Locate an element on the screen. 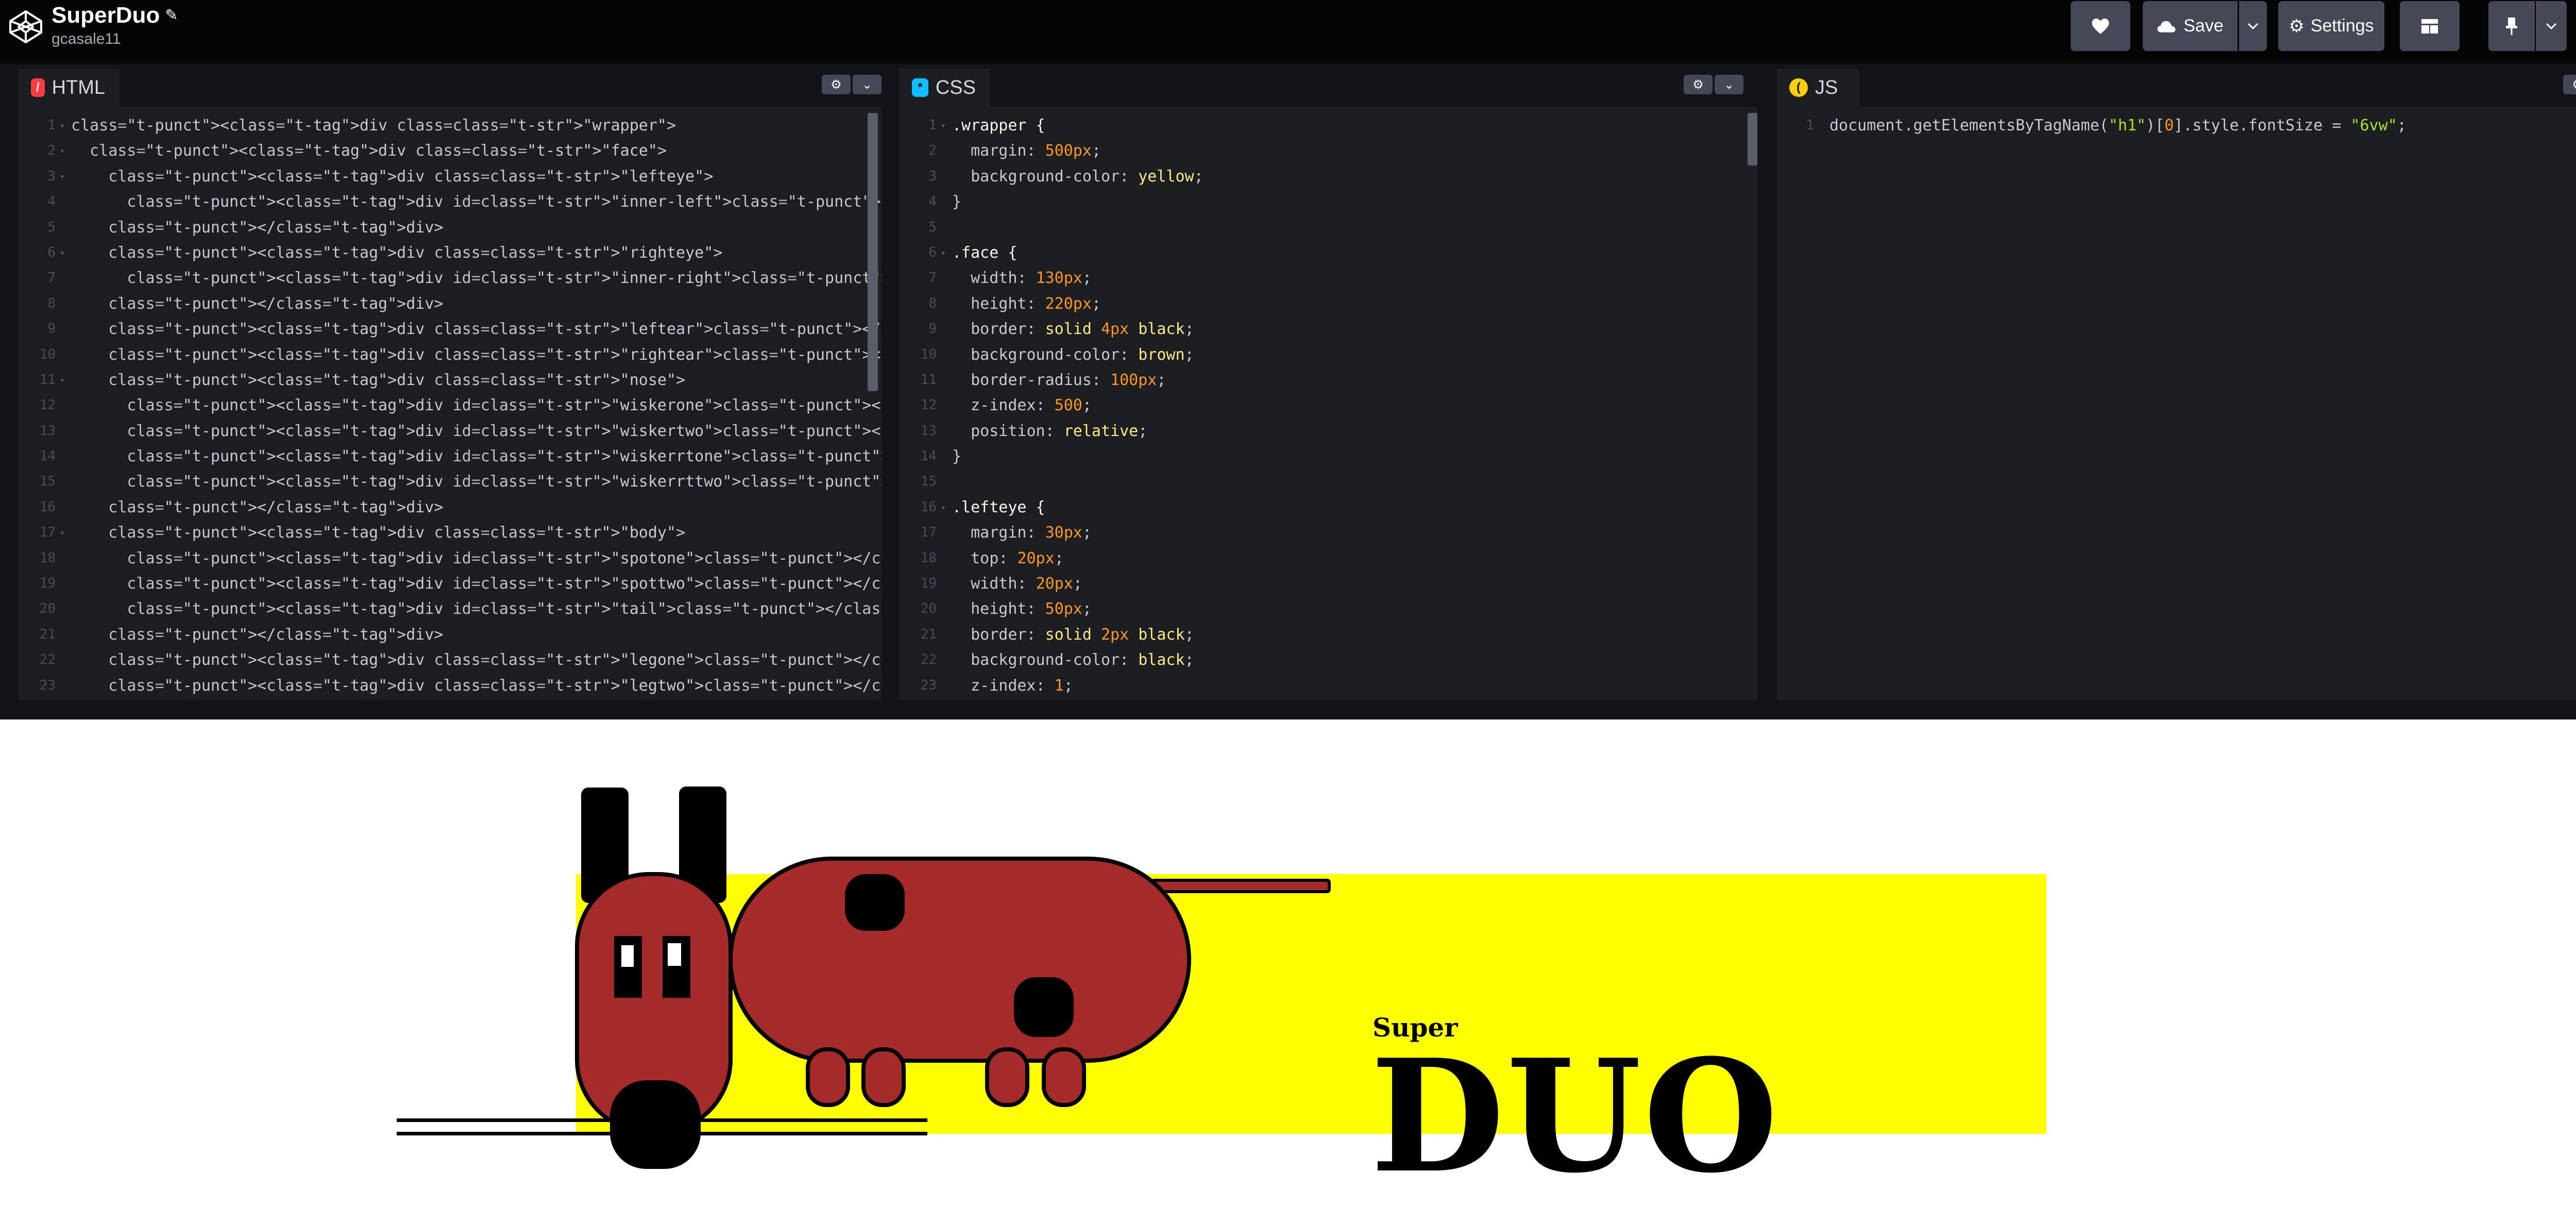 Image resolution: width=2576 pixels, height=1205 pixels. pen-title: SuperDuo ✎ is located at coordinates (115, 15).